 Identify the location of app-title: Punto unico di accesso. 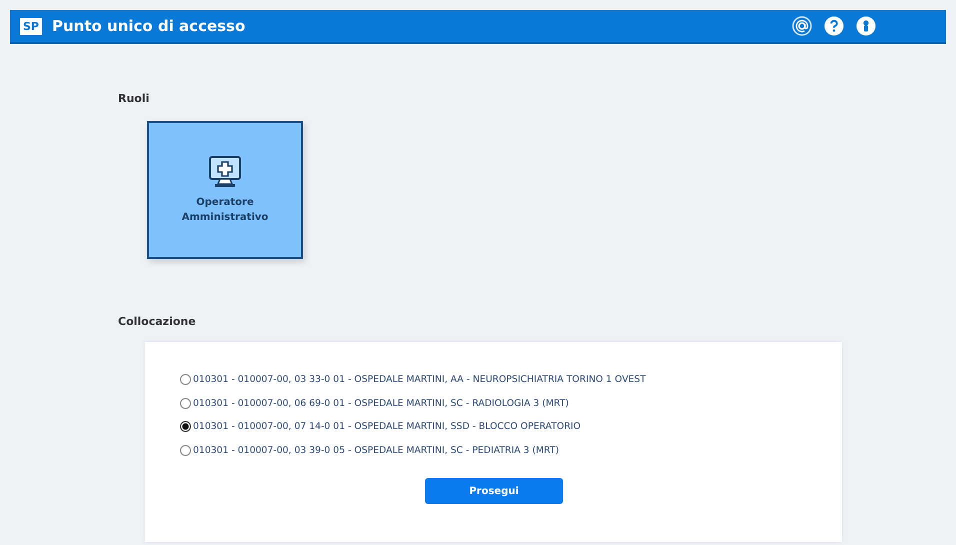
(149, 26).